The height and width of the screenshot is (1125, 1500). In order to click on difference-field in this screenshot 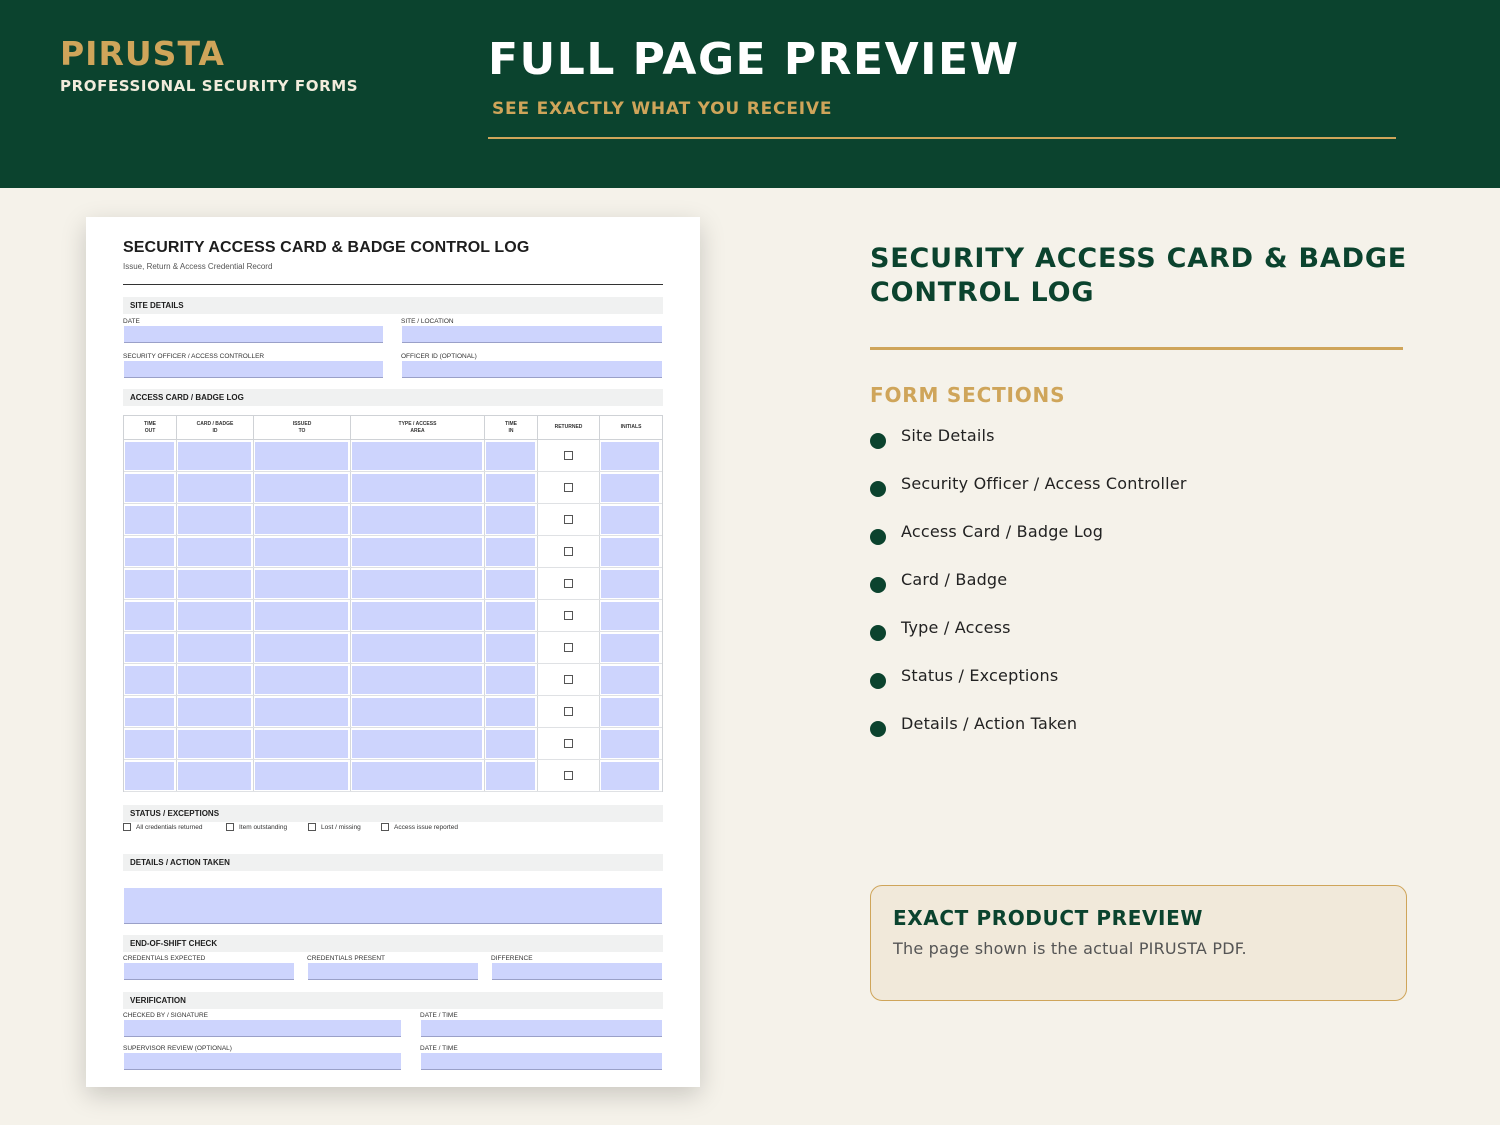, I will do `click(577, 971)`.